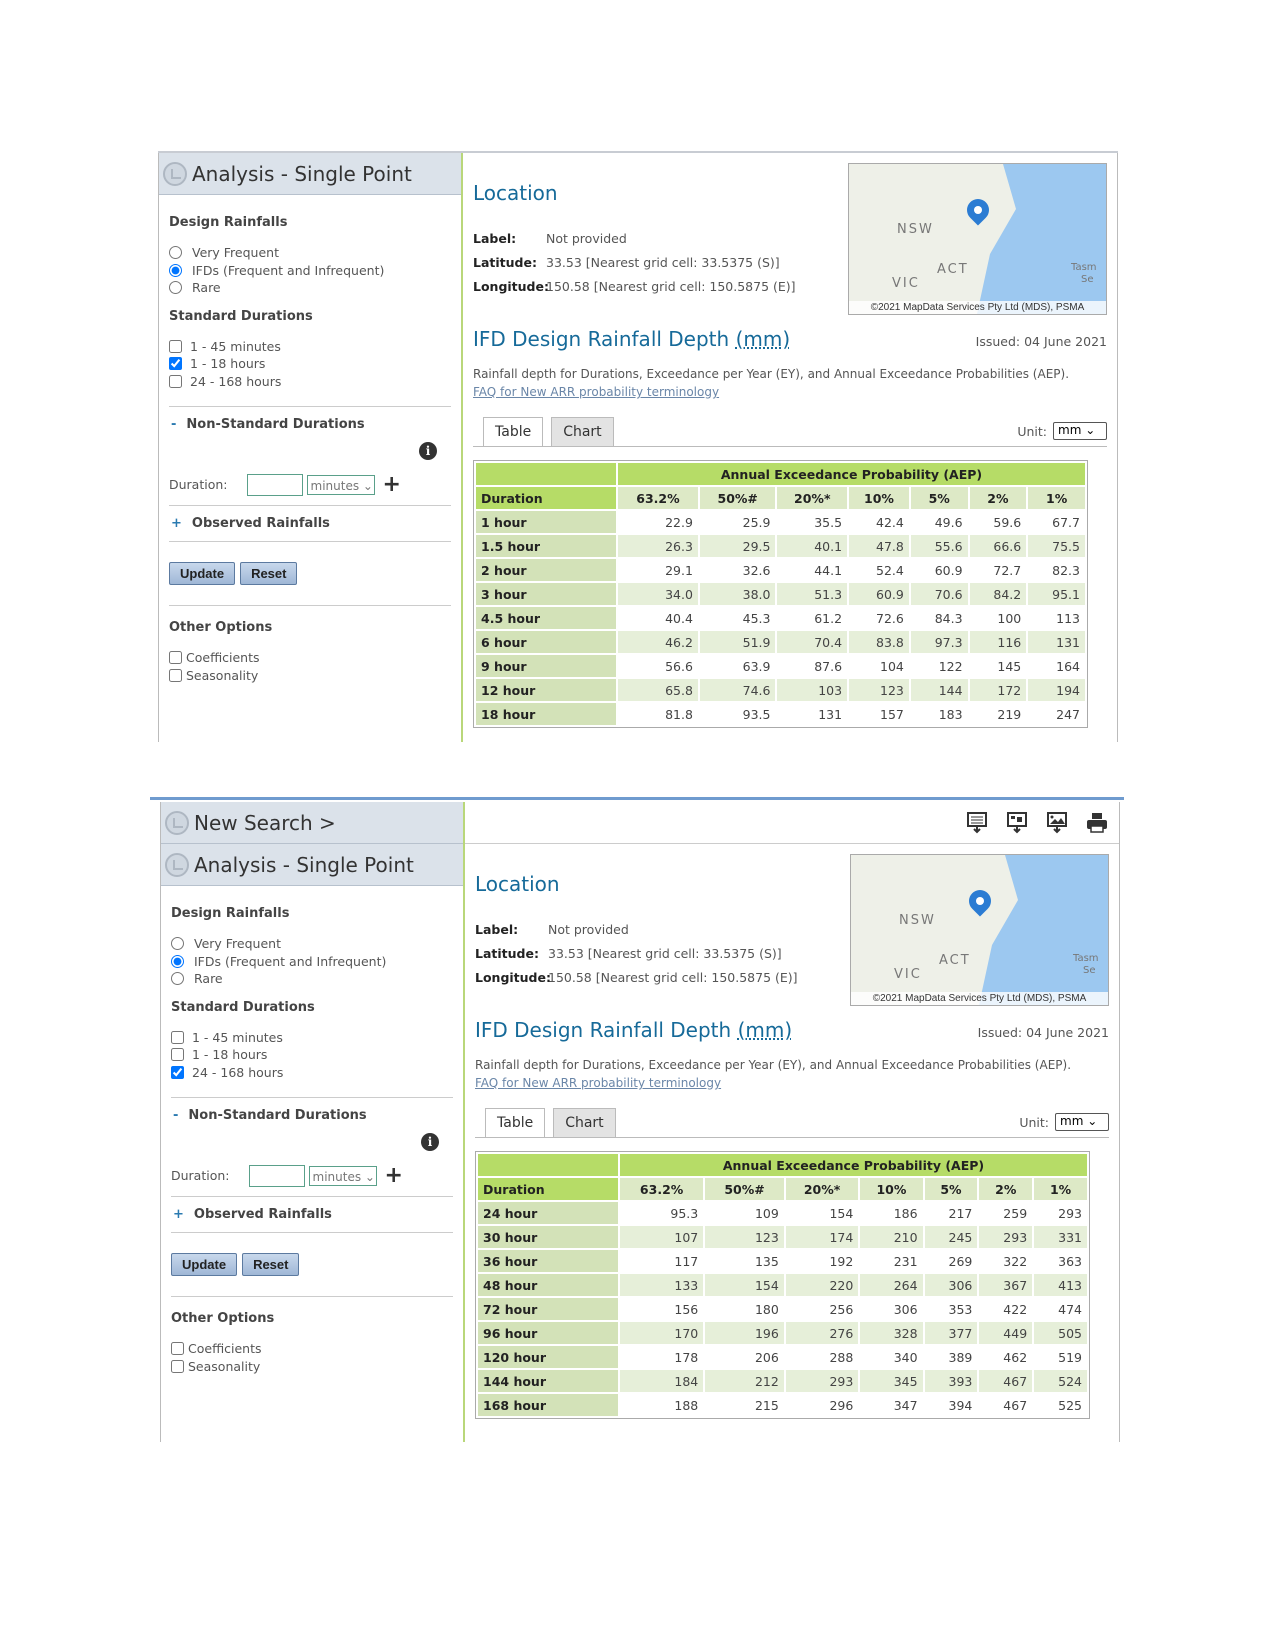 This screenshot has width=1275, height=1651. What do you see at coordinates (951, 1189) in the screenshot?
I see `aep-column-header: 5%` at bounding box center [951, 1189].